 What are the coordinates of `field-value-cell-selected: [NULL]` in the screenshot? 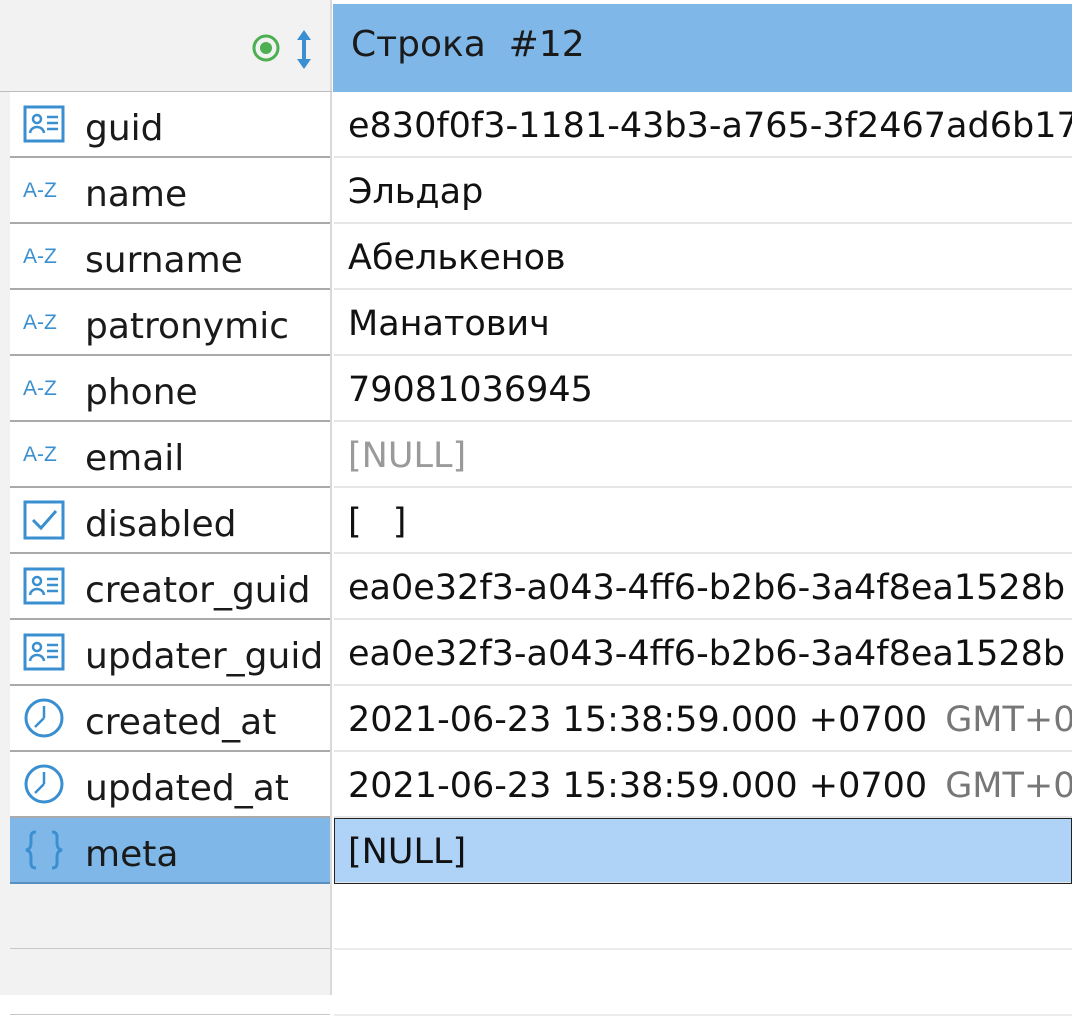 It's located at (703, 851).